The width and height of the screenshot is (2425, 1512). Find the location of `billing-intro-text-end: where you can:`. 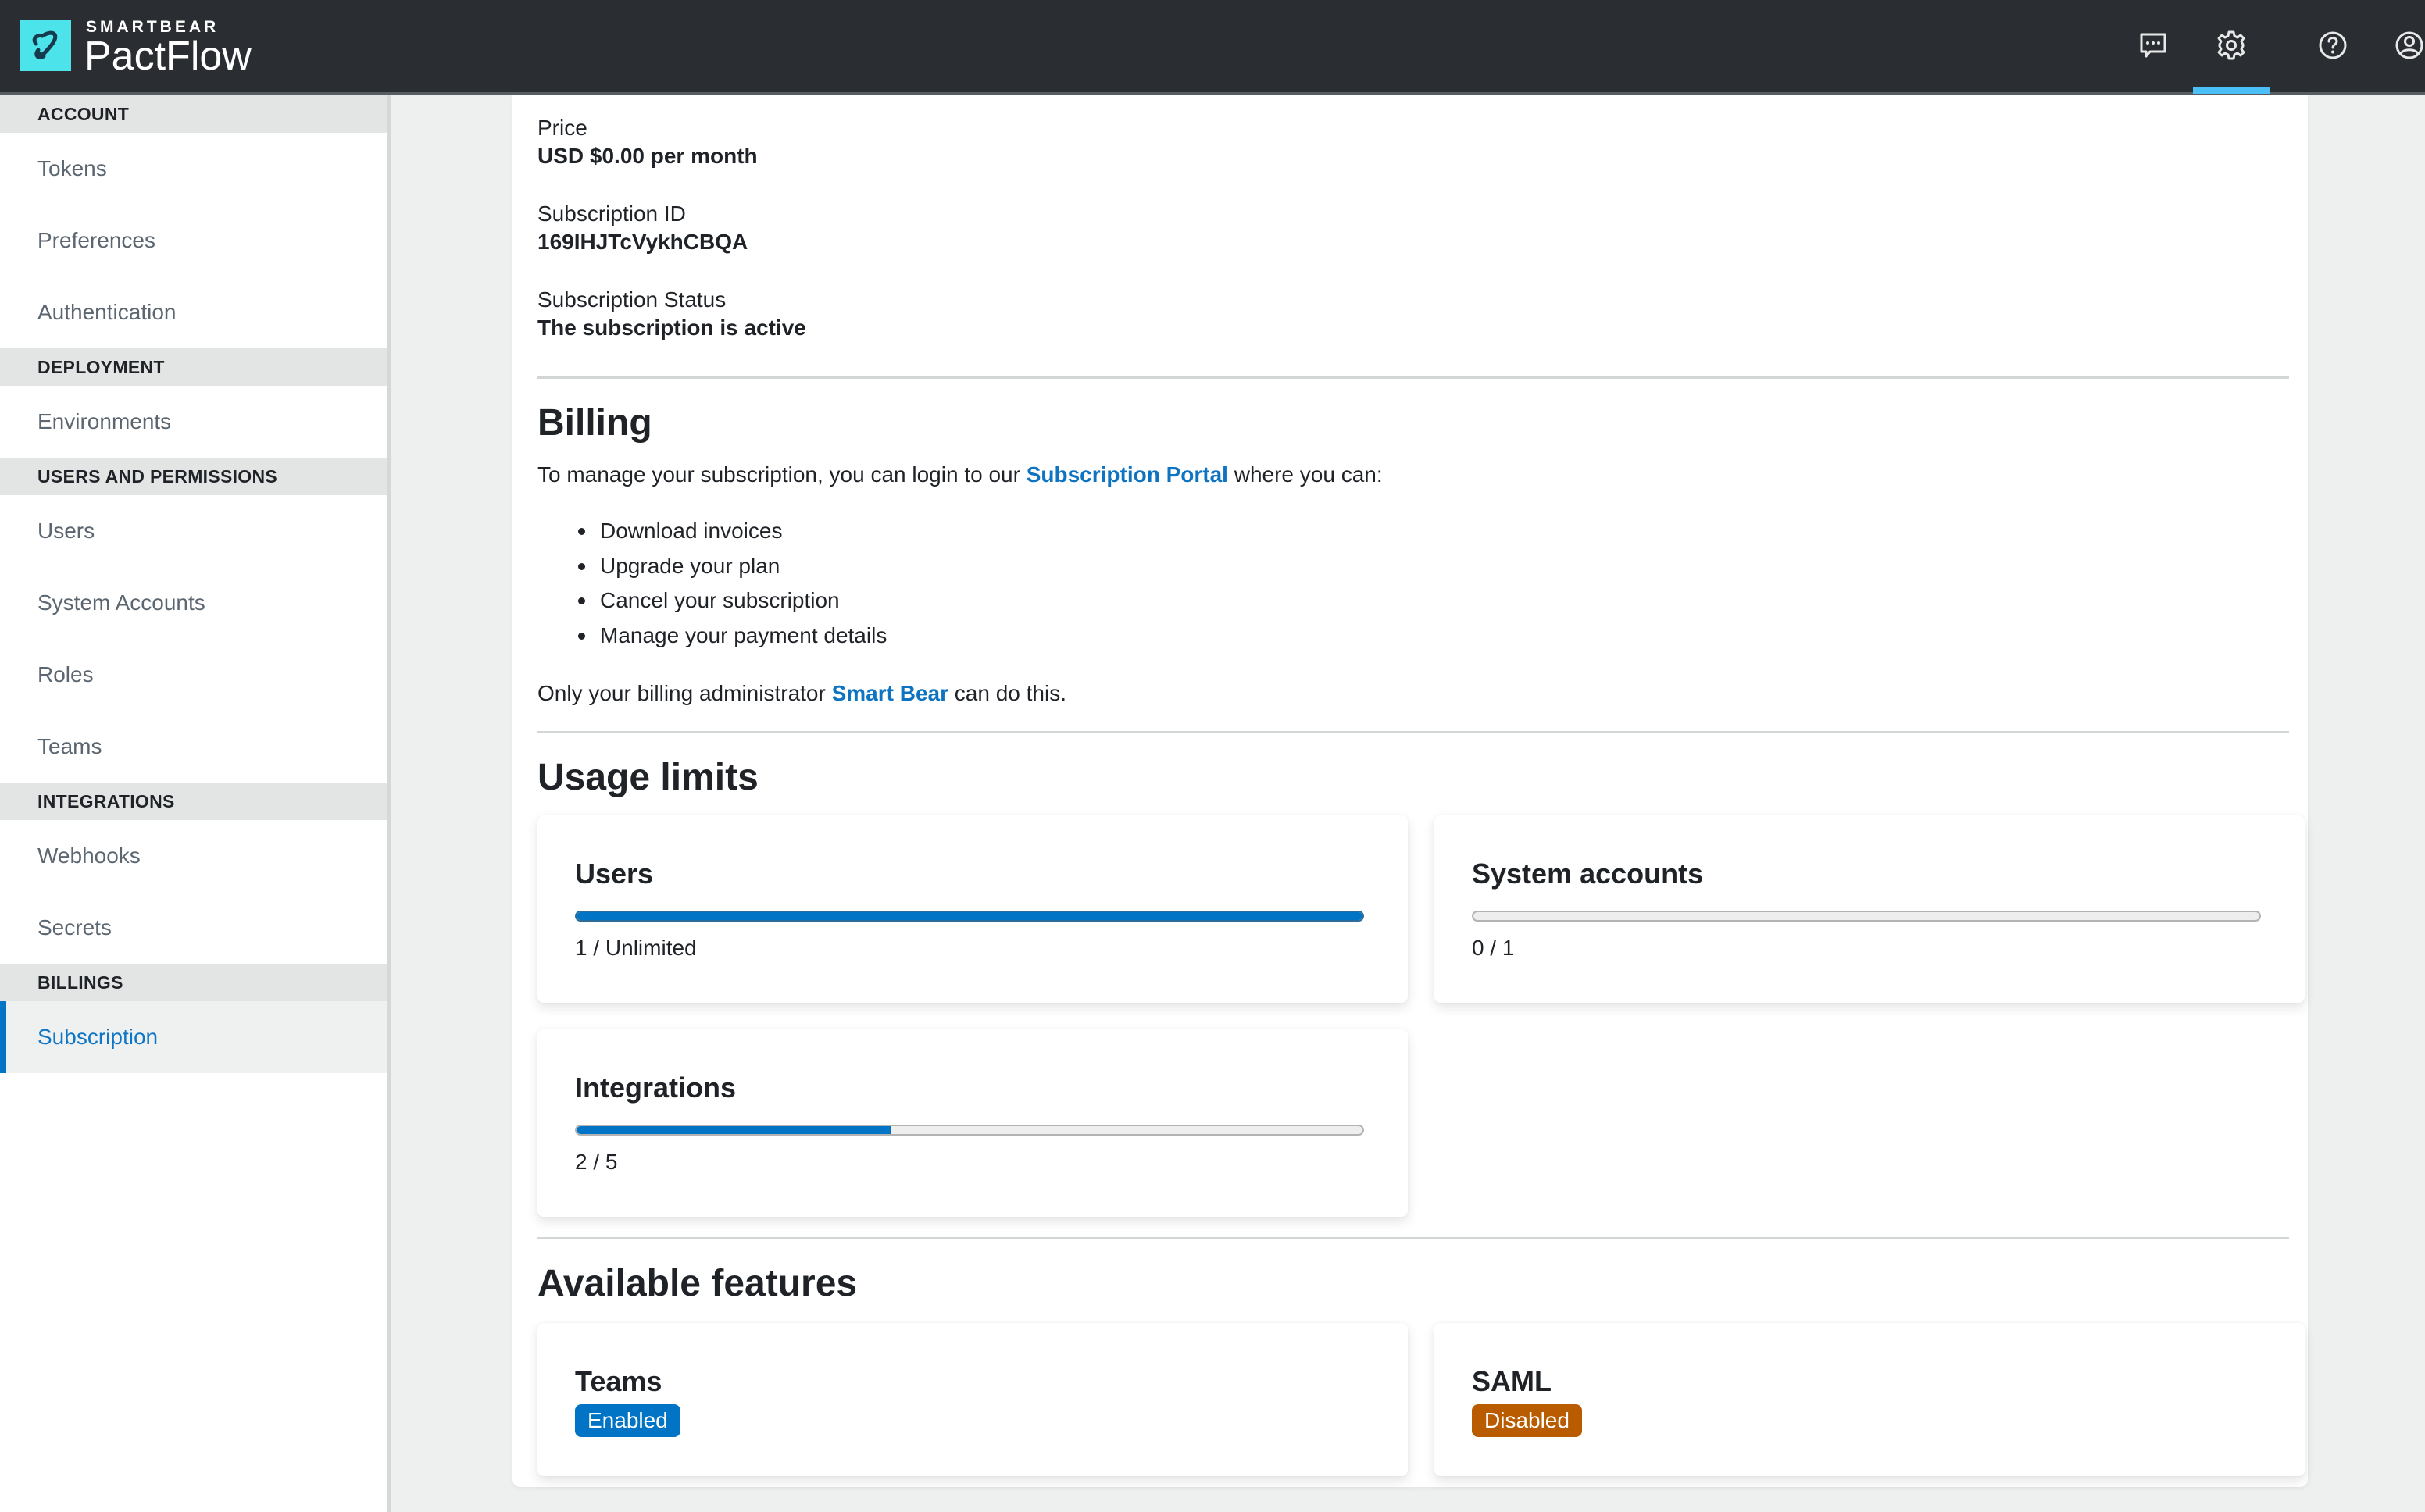

billing-intro-text-end: where you can: is located at coordinates (1305, 474).